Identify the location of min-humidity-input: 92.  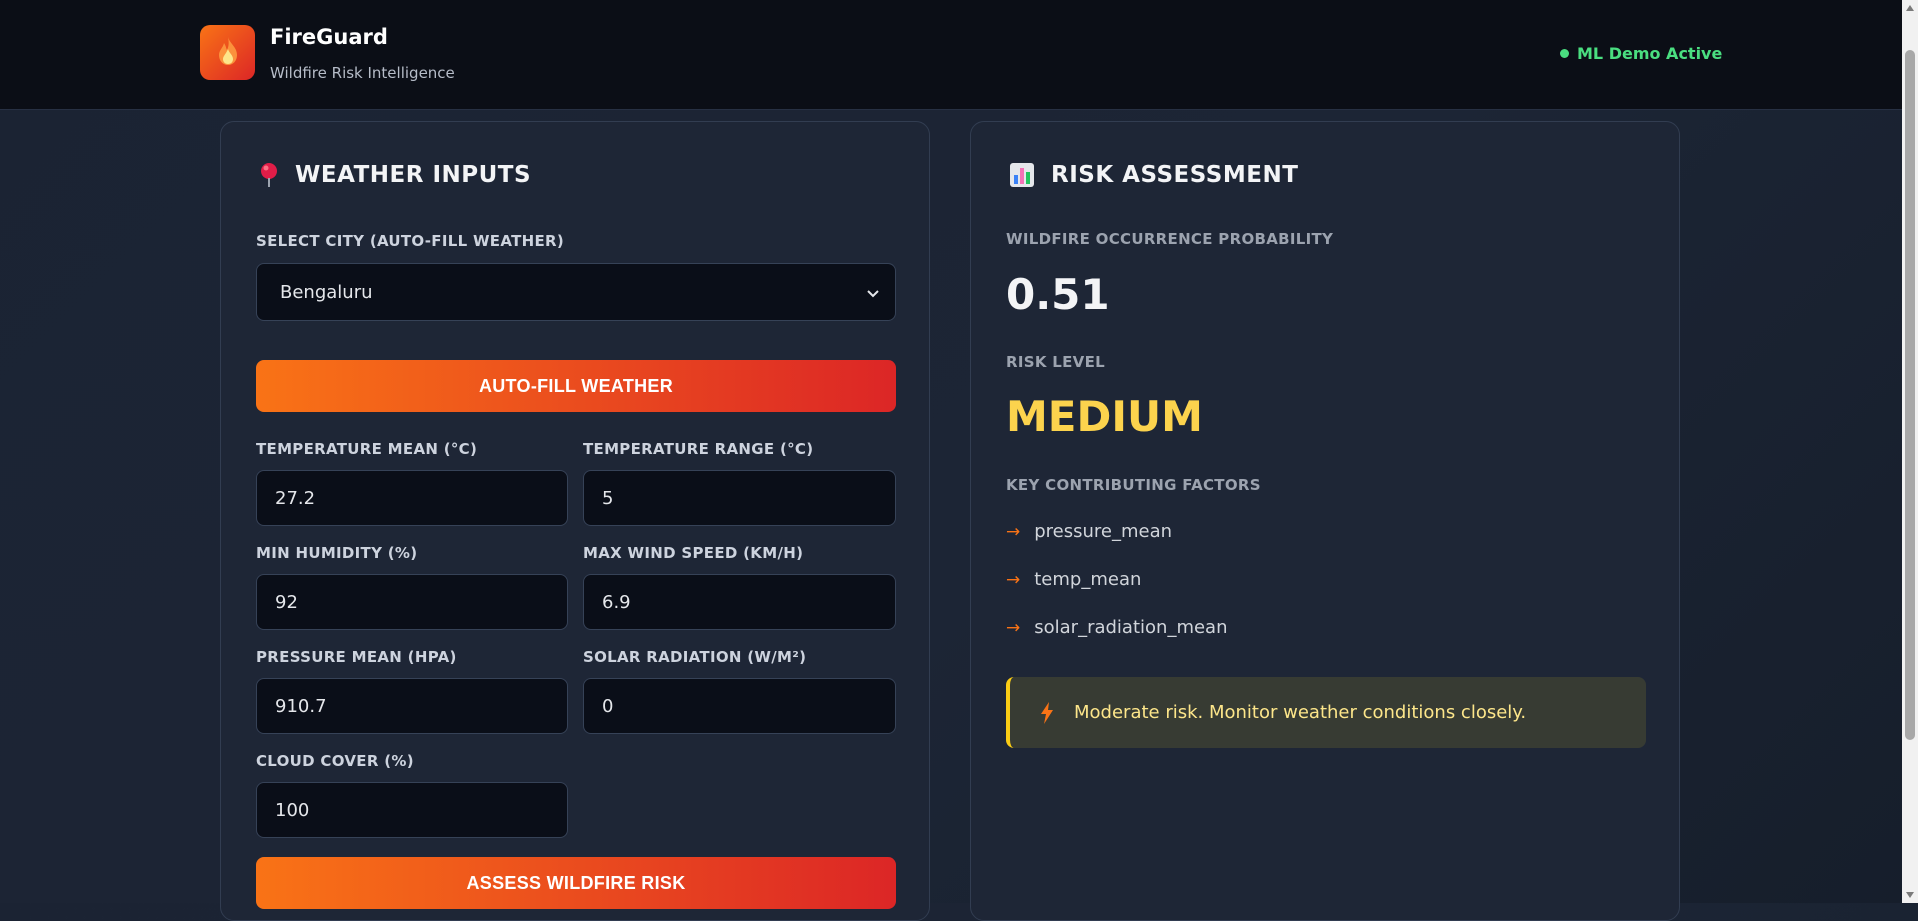
(412, 602).